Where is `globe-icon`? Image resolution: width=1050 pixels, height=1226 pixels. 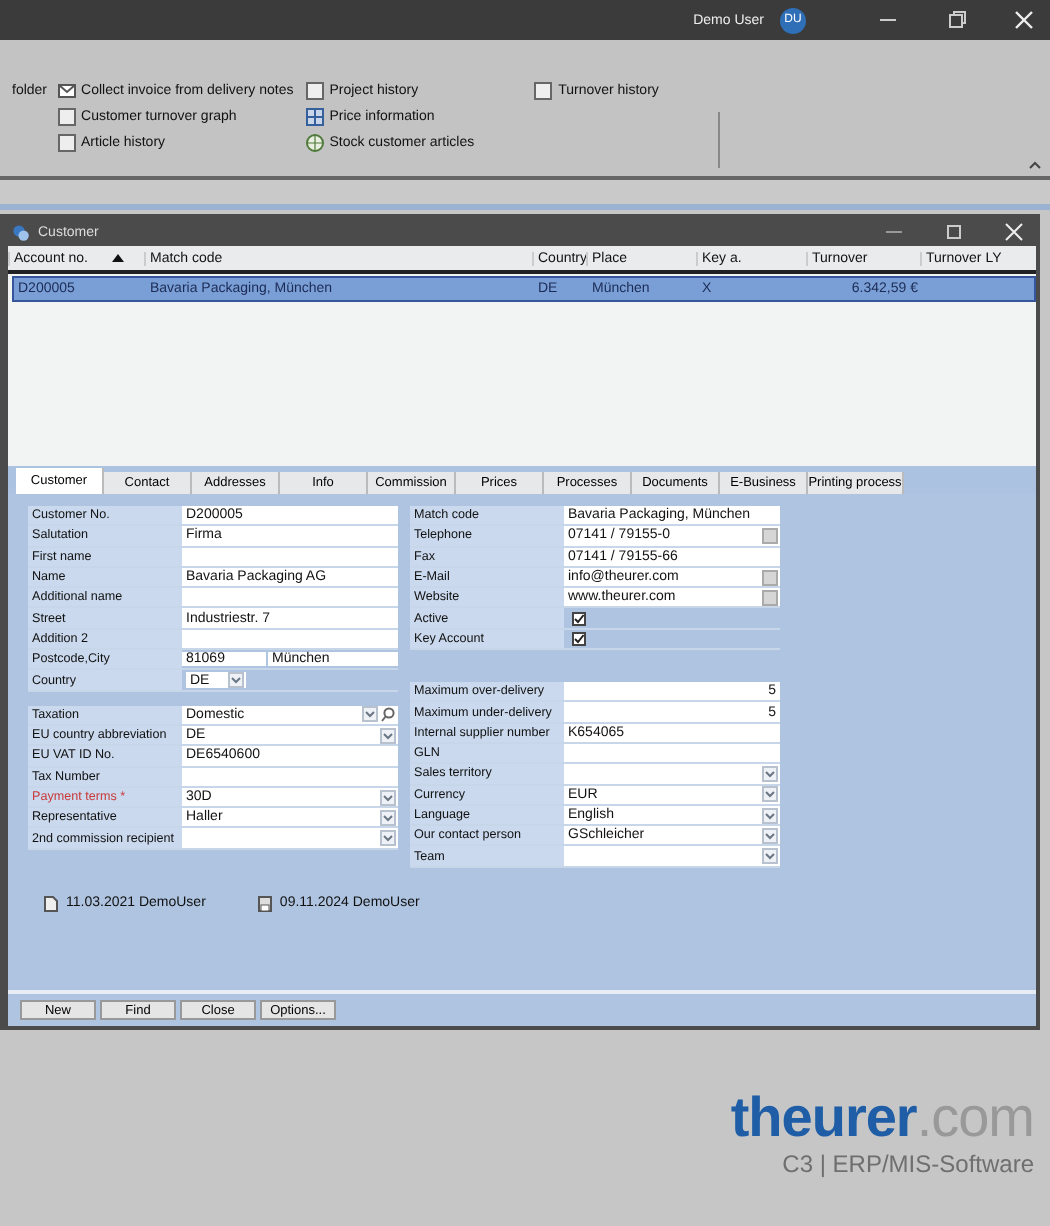
globe-icon is located at coordinates (314, 142).